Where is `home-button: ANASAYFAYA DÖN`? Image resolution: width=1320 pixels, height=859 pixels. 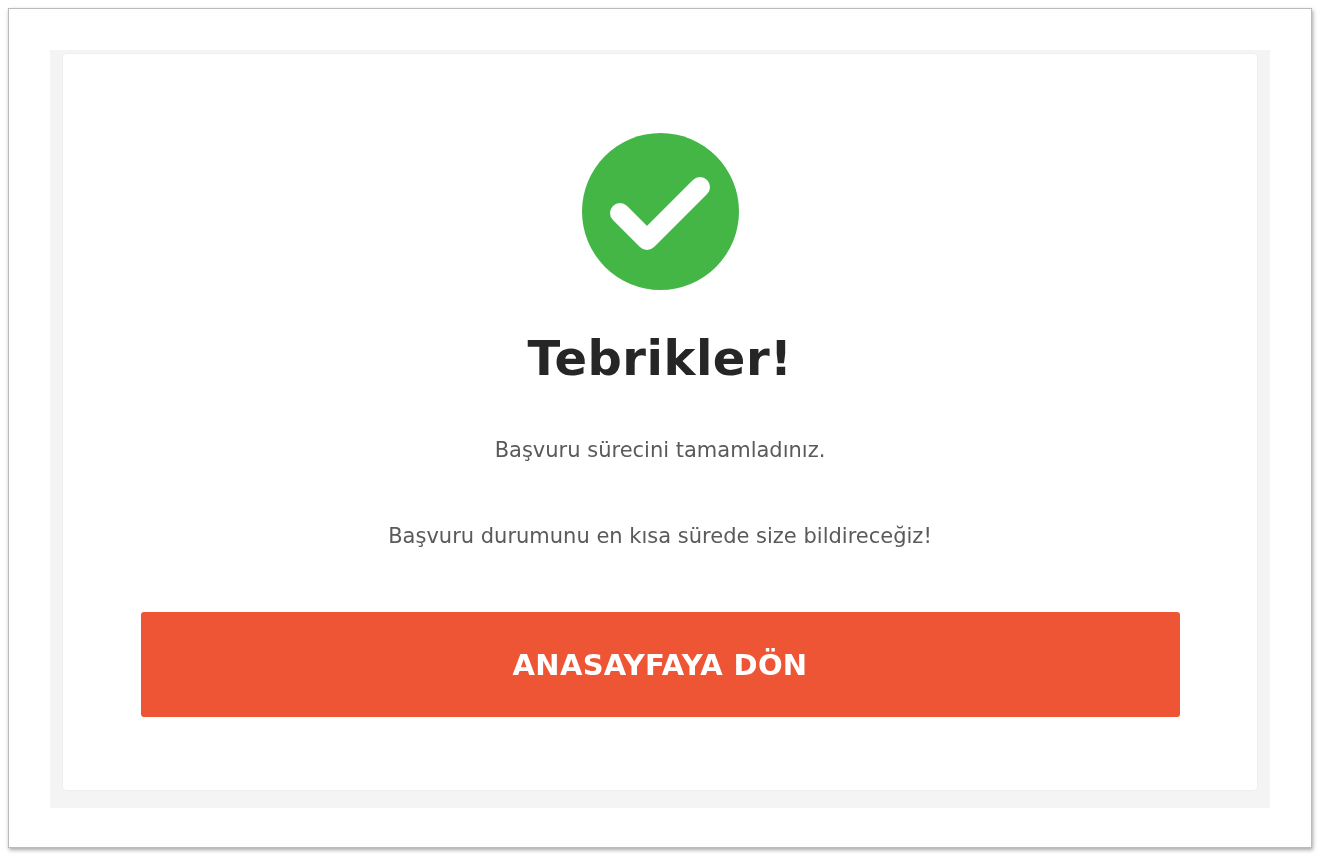 home-button: ANASAYFAYA DÖN is located at coordinates (660, 664).